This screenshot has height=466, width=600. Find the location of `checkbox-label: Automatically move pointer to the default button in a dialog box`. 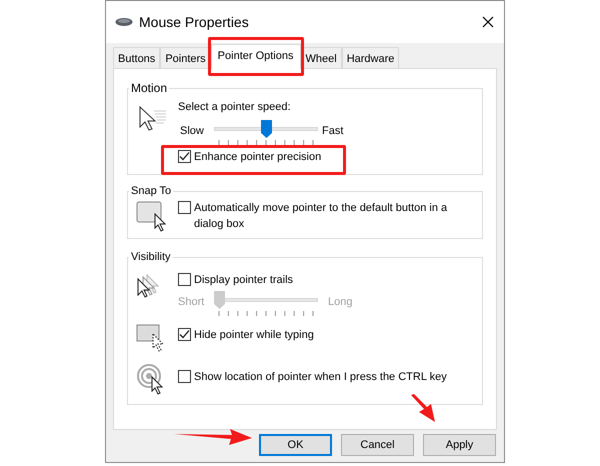

checkbox-label: Automatically move pointer to the default button in a dialog box is located at coordinates (331, 216).